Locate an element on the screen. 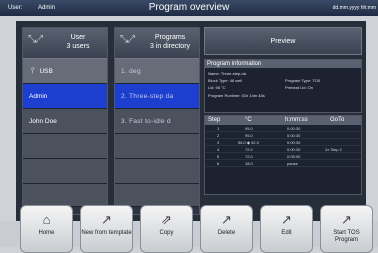  step-row: 6 18.0 pause is located at coordinates (283, 163).